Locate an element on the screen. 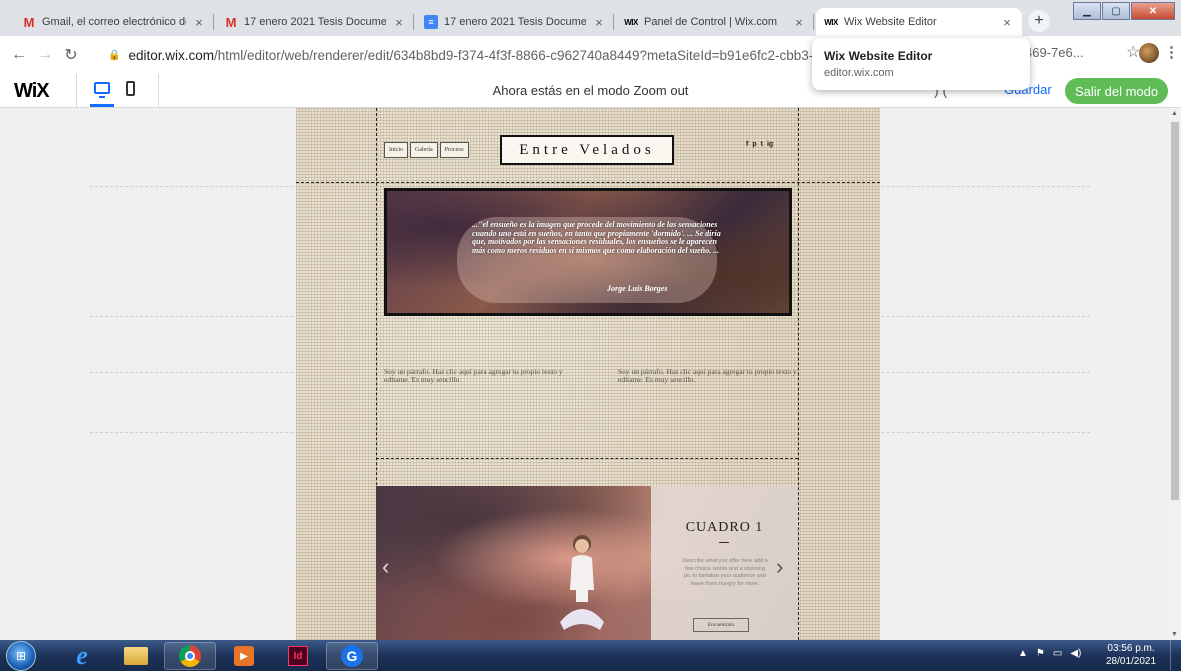  tab-title: Gmail, el correo electrónico de G is located at coordinates (114, 22).